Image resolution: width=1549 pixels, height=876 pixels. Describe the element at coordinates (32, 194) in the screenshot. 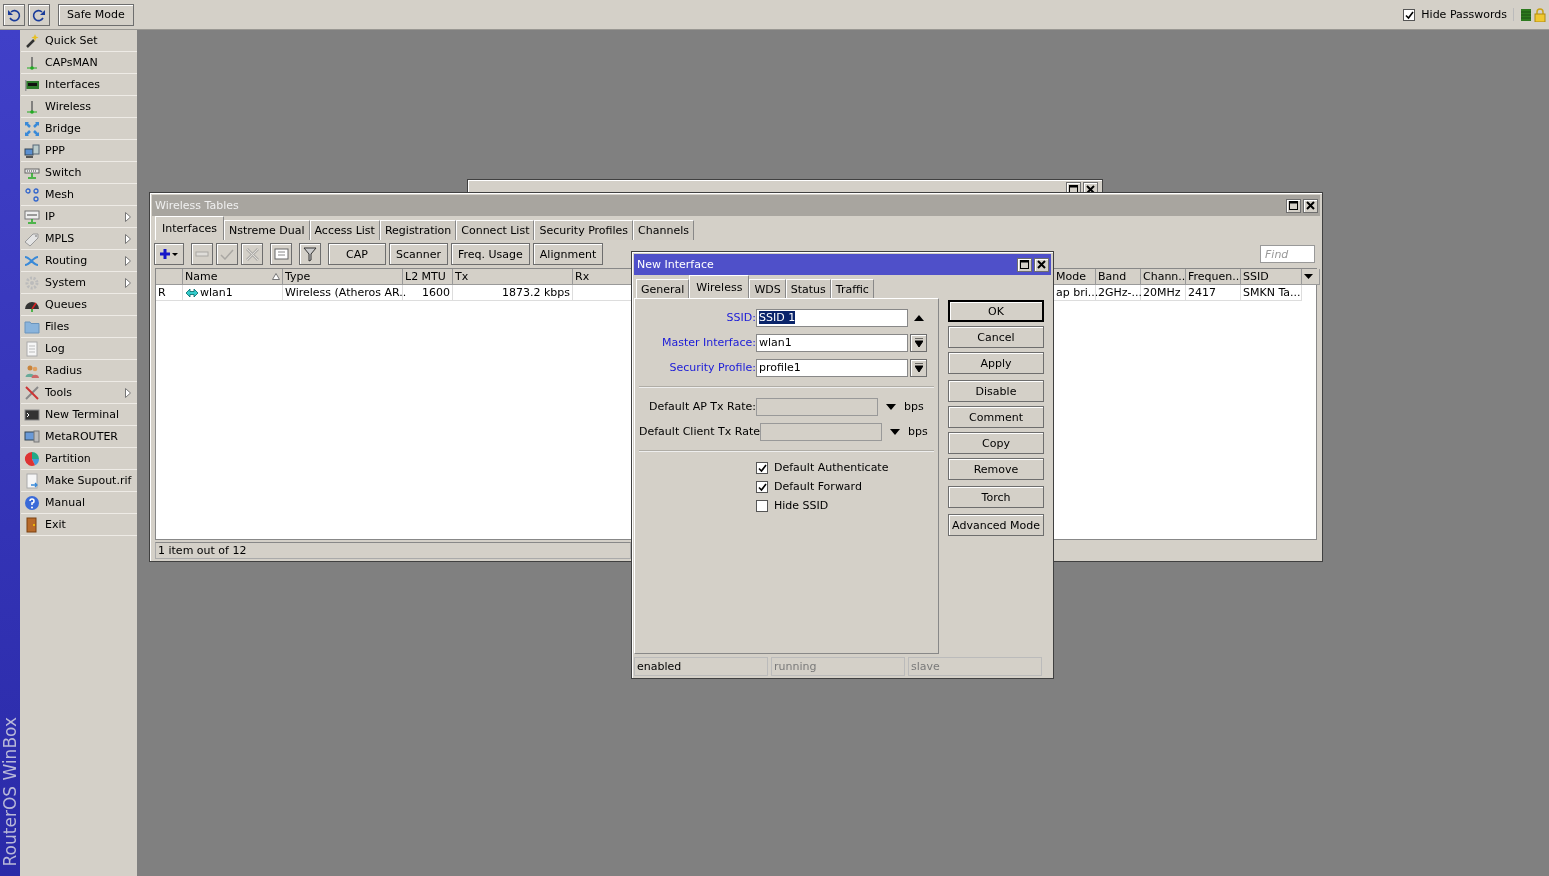

I see `nodes-icon` at that location.